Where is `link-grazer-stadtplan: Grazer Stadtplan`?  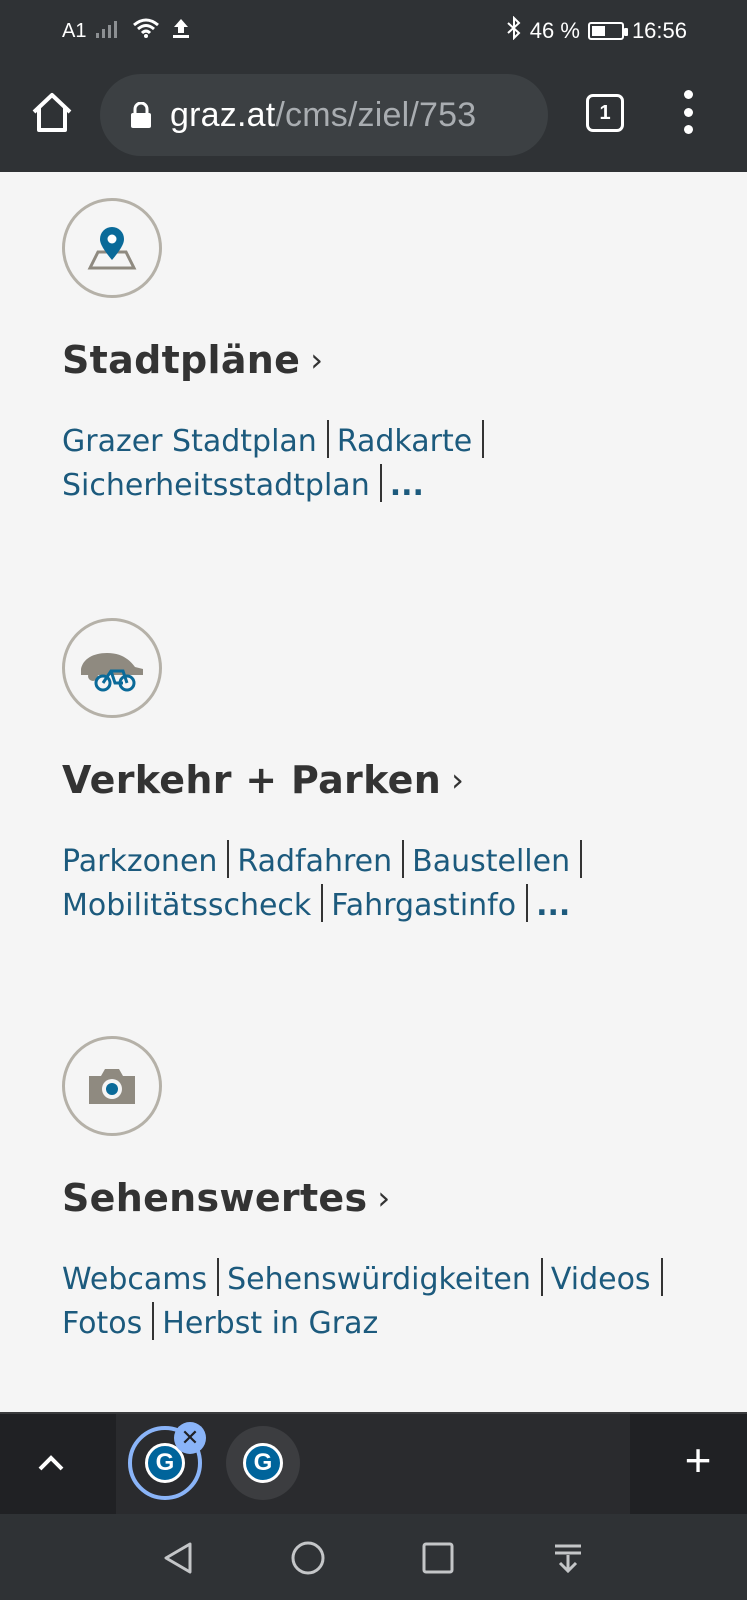 link-grazer-stadtplan: Grazer Stadtplan is located at coordinates (189, 441).